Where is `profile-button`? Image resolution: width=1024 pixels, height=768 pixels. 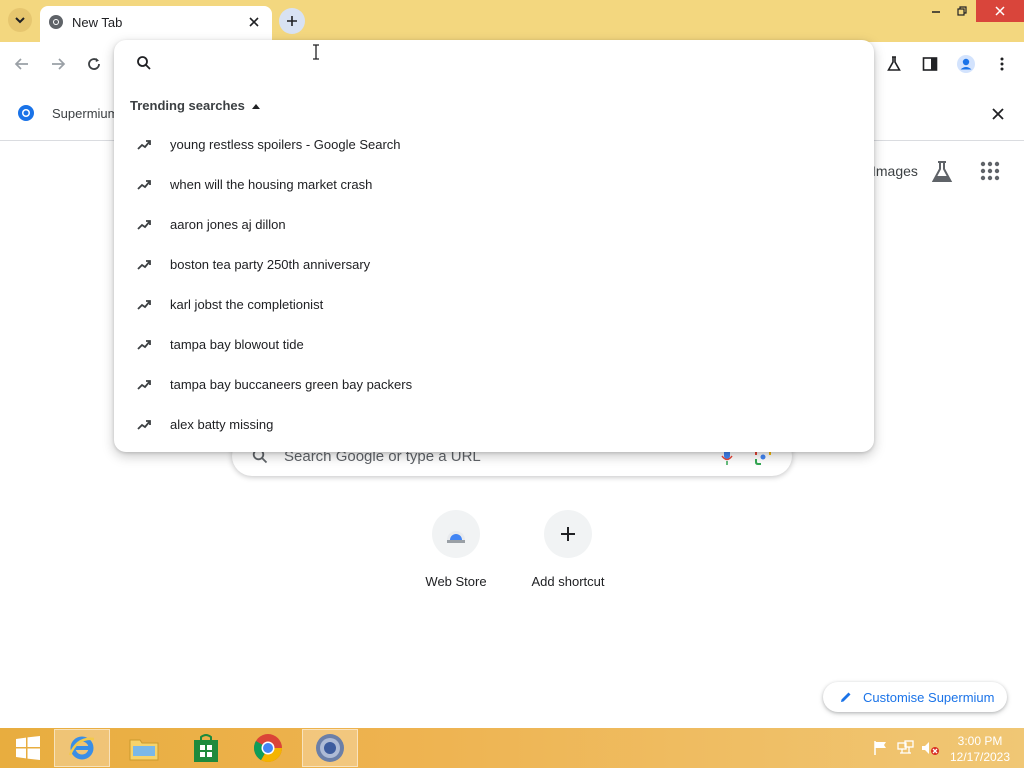 profile-button is located at coordinates (966, 64).